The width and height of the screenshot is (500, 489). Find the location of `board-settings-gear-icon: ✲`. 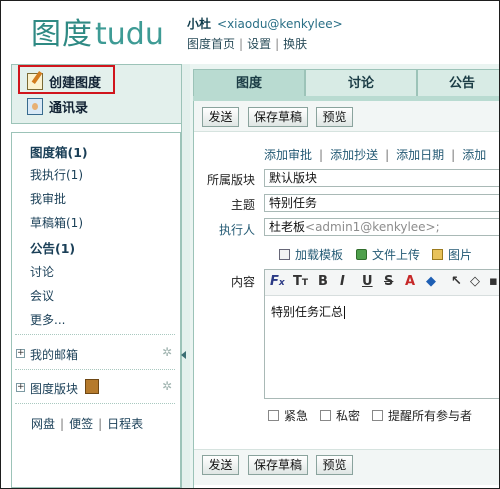

board-settings-gear-icon: ✲ is located at coordinates (167, 386).